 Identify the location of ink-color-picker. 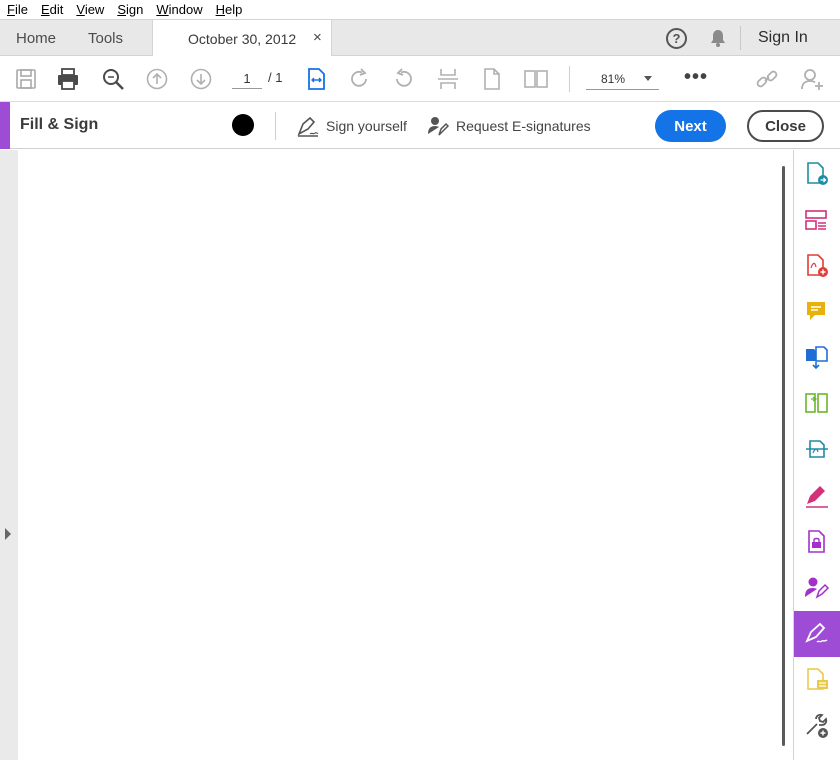
(243, 125).